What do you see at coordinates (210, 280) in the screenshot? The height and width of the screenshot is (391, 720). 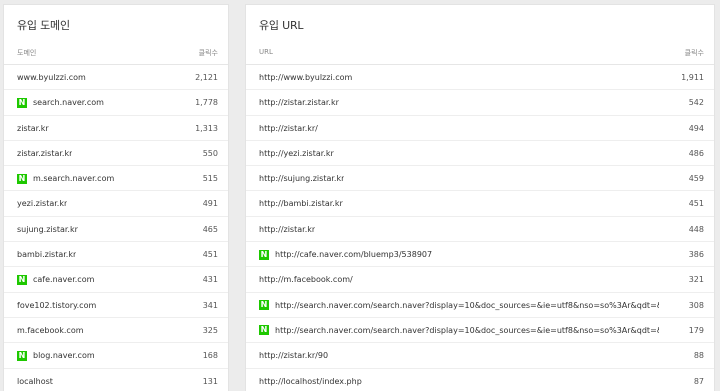 I see `click-count: 431` at bounding box center [210, 280].